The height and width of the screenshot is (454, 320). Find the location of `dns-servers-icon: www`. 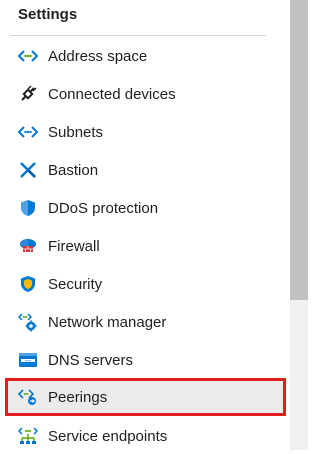

dns-servers-icon: www is located at coordinates (28, 360).